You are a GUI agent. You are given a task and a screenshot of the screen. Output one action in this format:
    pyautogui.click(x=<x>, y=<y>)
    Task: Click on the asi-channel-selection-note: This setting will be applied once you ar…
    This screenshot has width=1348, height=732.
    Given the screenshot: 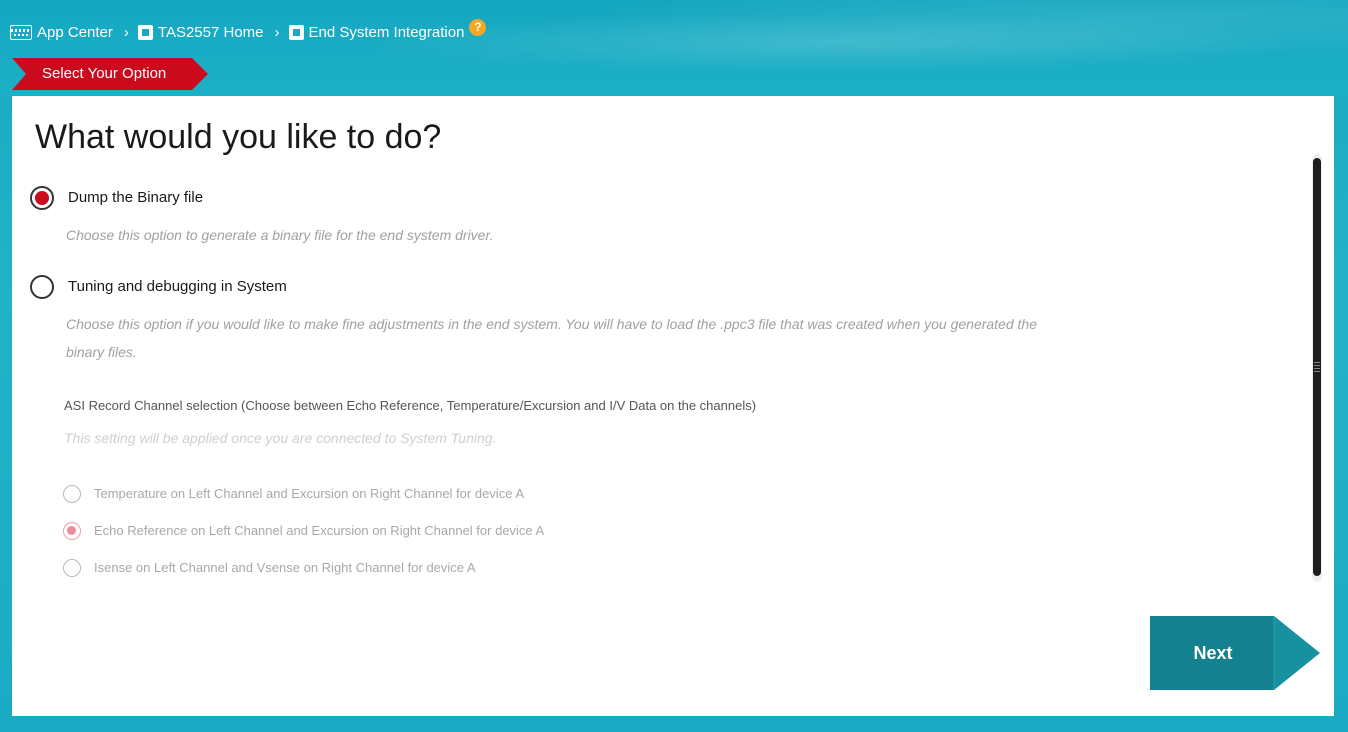 What is the action you would take?
    pyautogui.click(x=280, y=438)
    